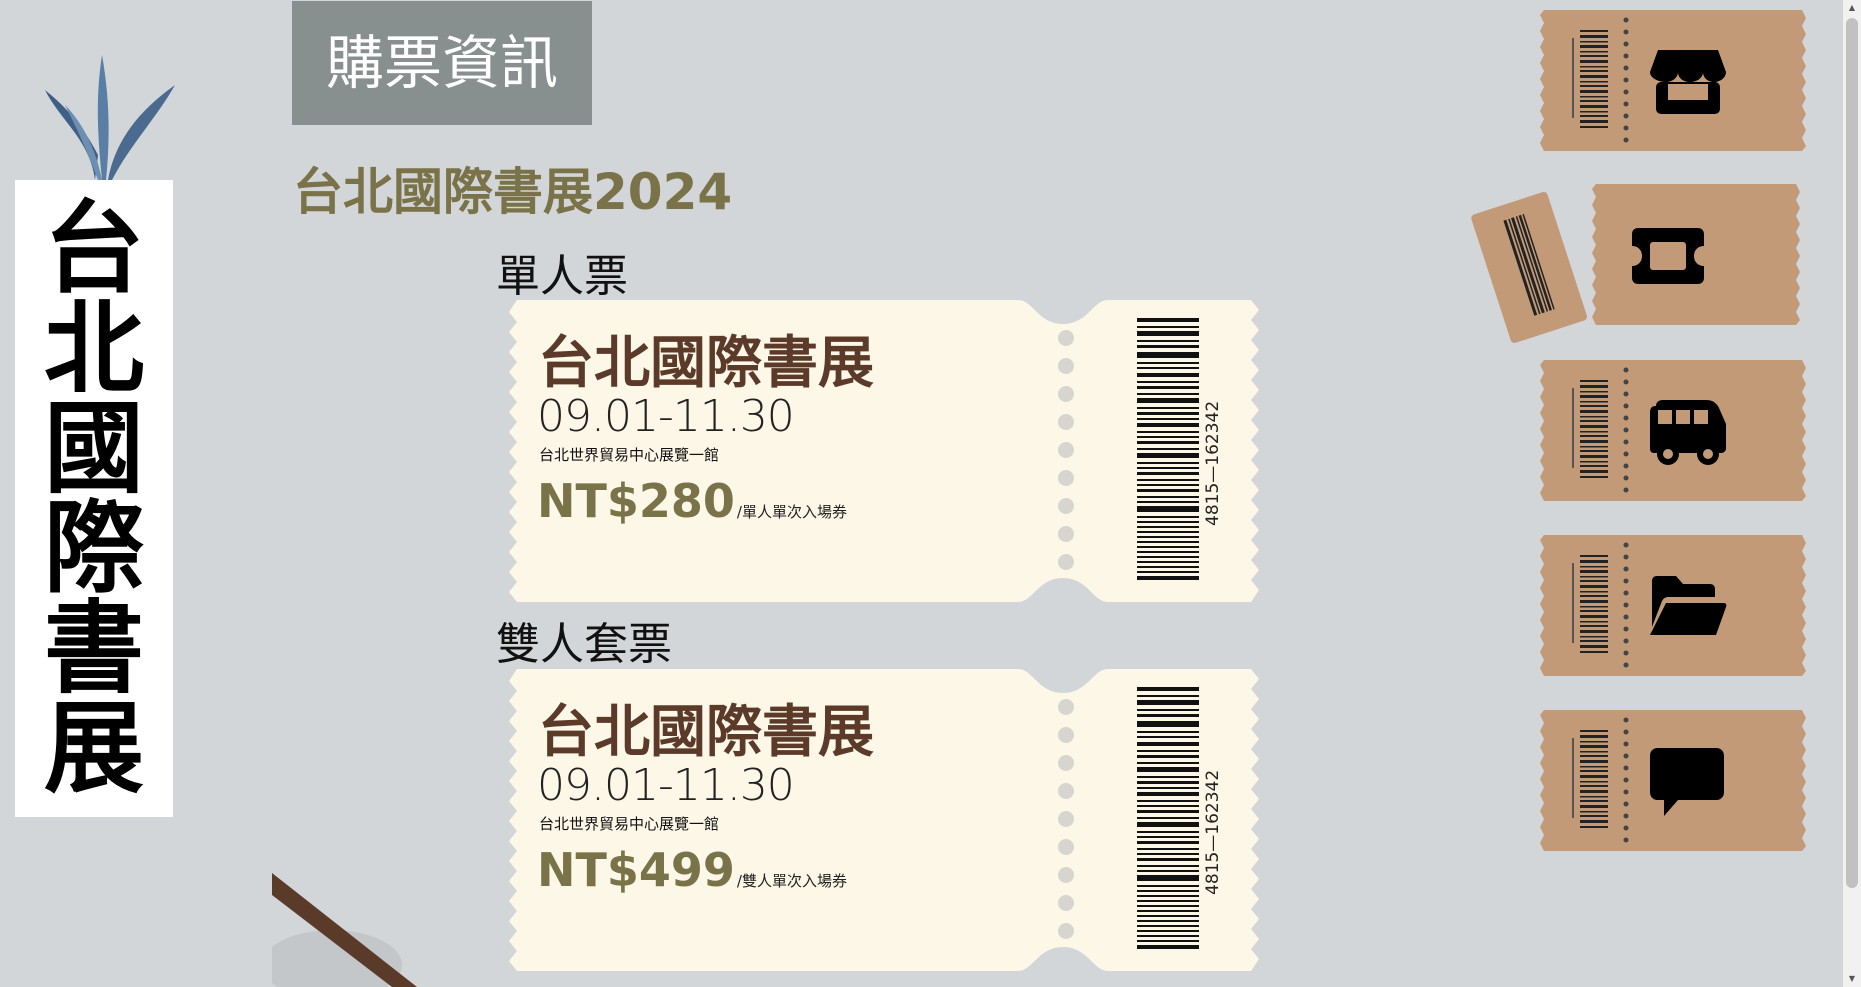 The height and width of the screenshot is (987, 1861). Describe the element at coordinates (1668, 256) in the screenshot. I see `ticket-icon` at that location.